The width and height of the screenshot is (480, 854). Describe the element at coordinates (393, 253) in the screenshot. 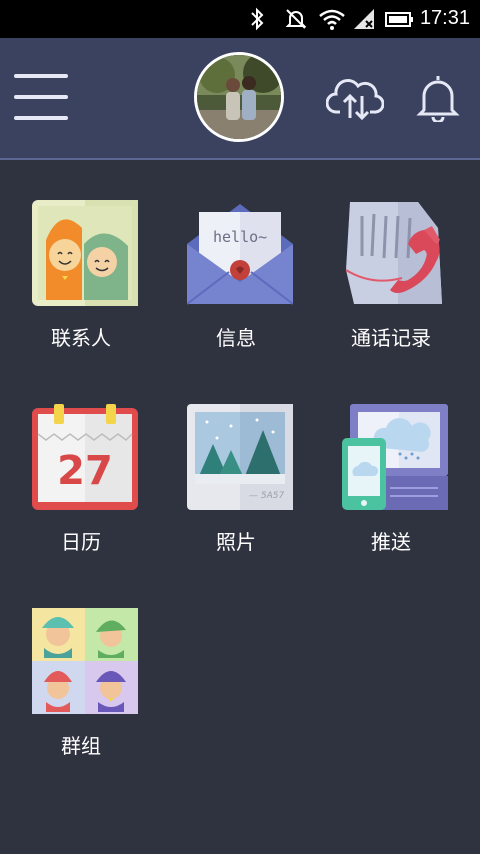

I see `call-log-phone-icon` at that location.